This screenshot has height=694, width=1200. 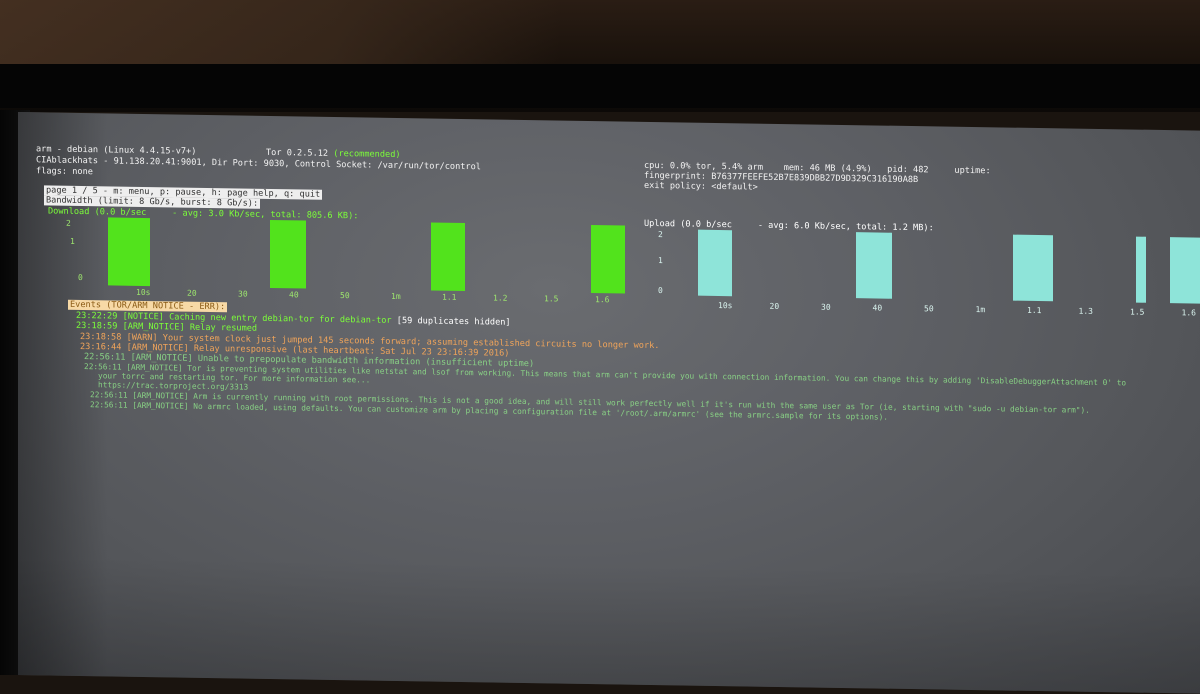 What do you see at coordinates (396, 296) in the screenshot?
I see `download-x-label: 1m` at bounding box center [396, 296].